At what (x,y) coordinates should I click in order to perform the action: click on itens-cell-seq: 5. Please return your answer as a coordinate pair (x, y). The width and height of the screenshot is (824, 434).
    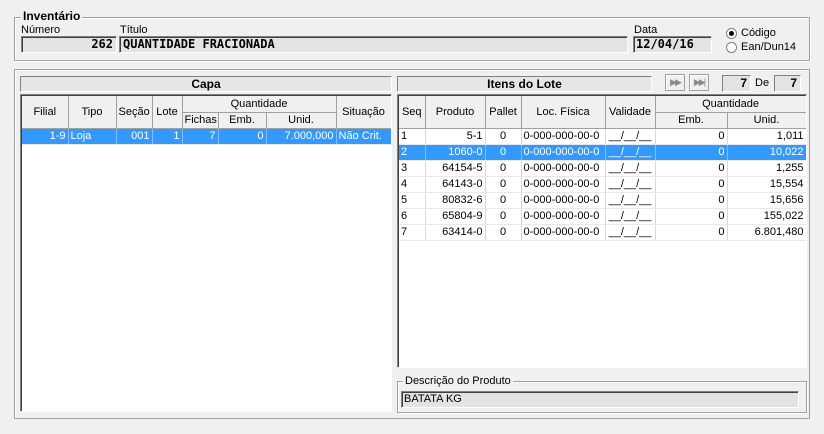
    Looking at the image, I should click on (412, 200).